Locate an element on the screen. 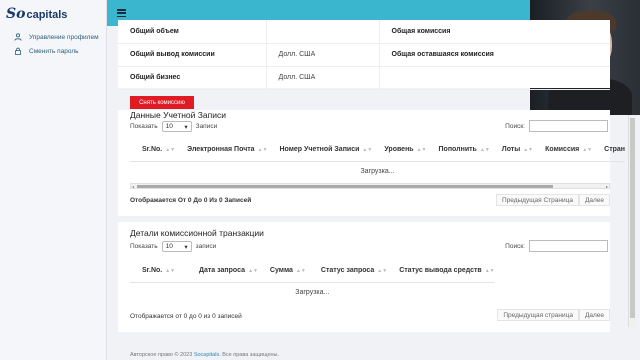 The image size is (640, 360). logo: So capitals is located at coordinates (53, 14).